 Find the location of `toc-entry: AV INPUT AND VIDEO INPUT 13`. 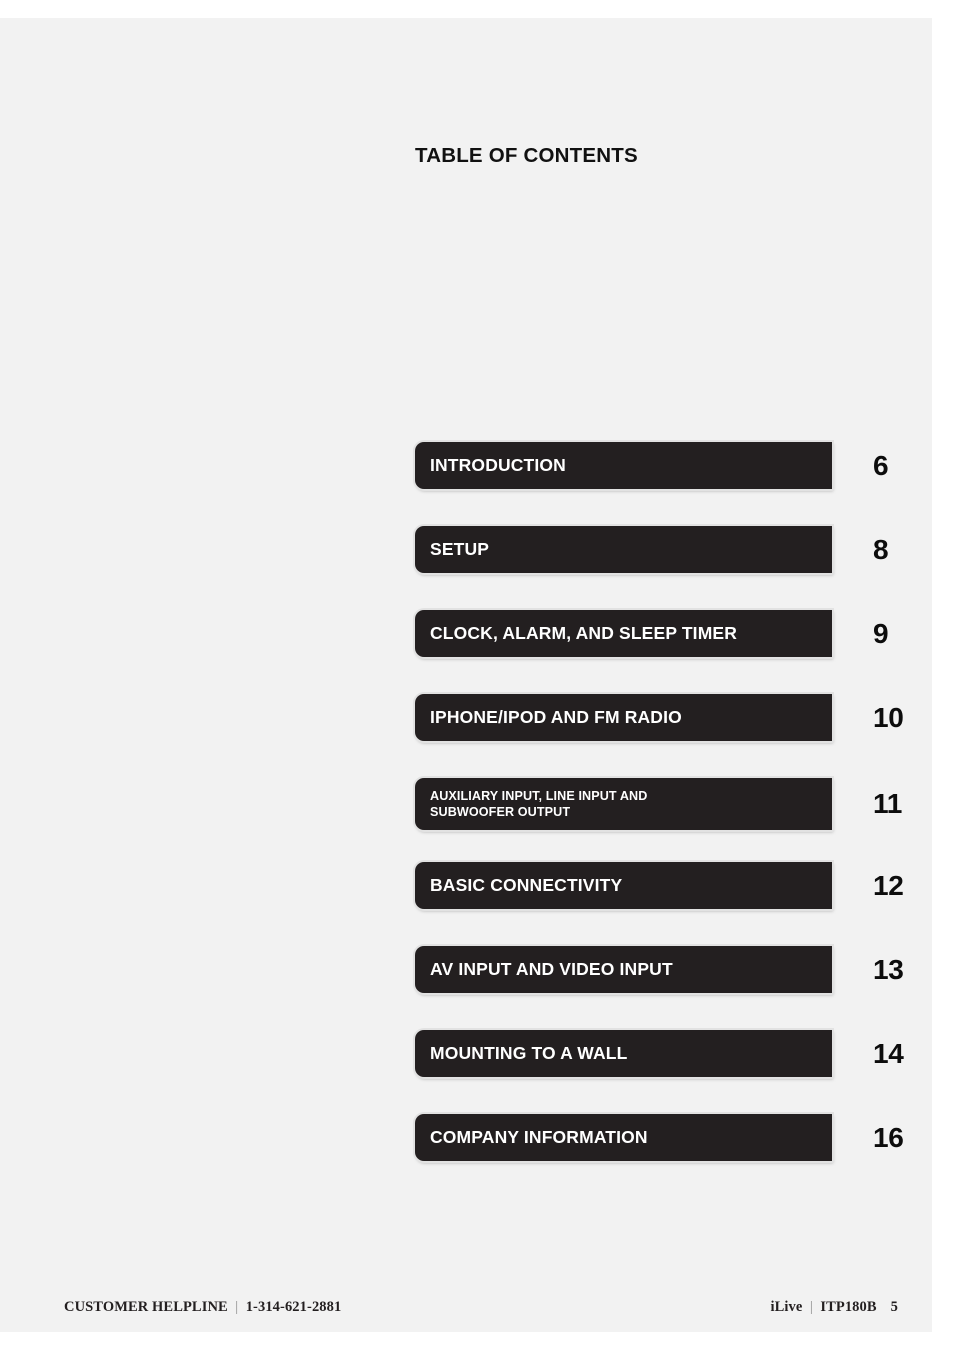

toc-entry: AV INPUT AND VIDEO INPUT 13 is located at coordinates (466, 988).